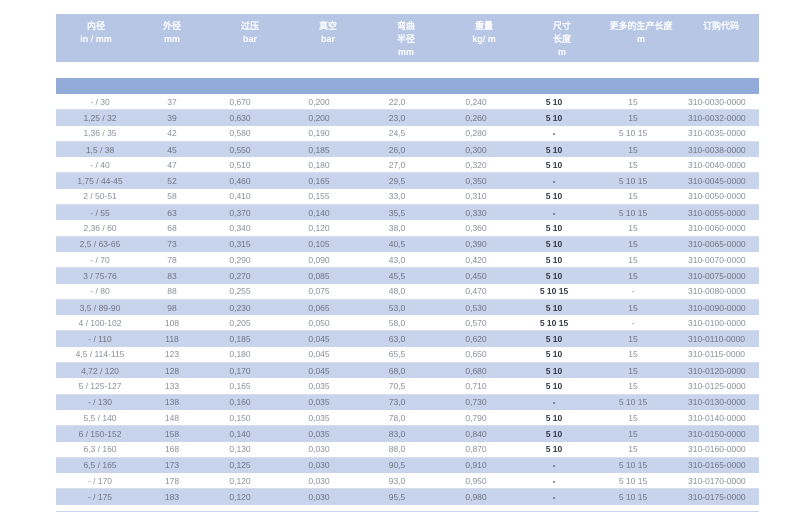 Image resolution: width=794 pixels, height=527 pixels. What do you see at coordinates (319, 355) in the screenshot?
I see `cell-vacuum: 0,045` at bounding box center [319, 355].